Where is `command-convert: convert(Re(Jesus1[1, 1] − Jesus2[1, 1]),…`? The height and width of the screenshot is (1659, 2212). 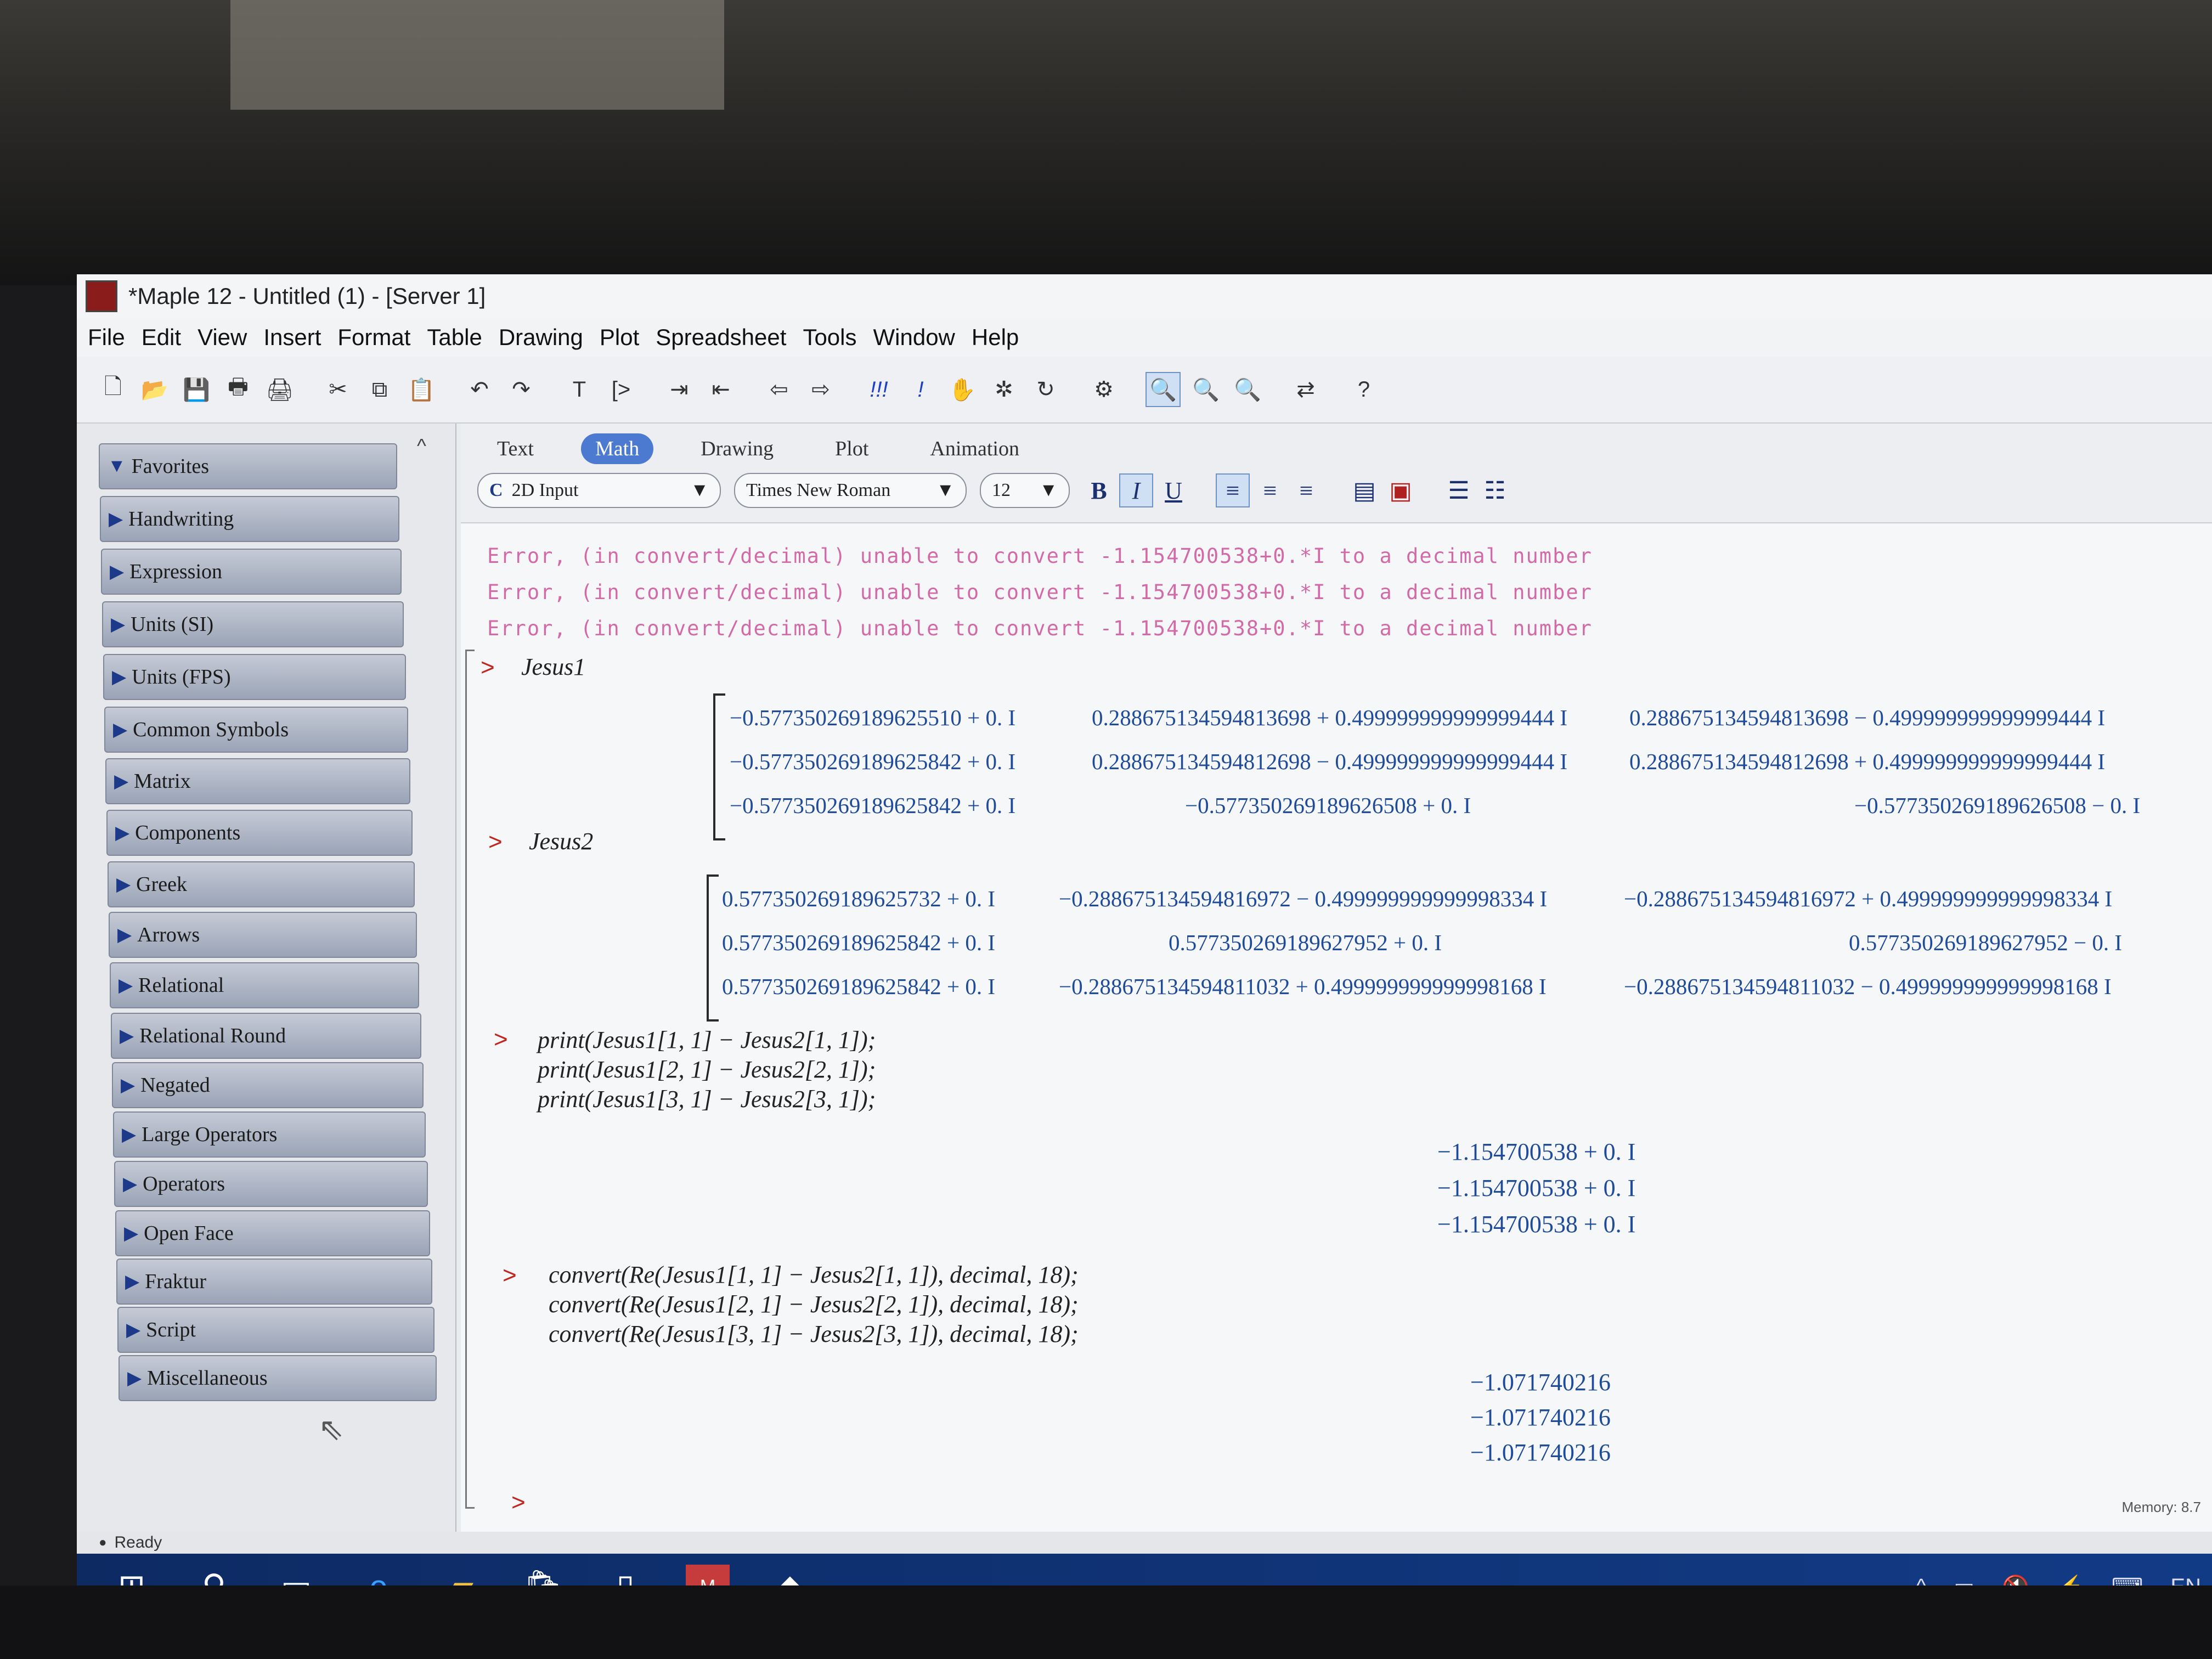 command-convert: convert(Re(Jesus1[1, 1] − Jesus2[1, 1]),… is located at coordinates (814, 1275).